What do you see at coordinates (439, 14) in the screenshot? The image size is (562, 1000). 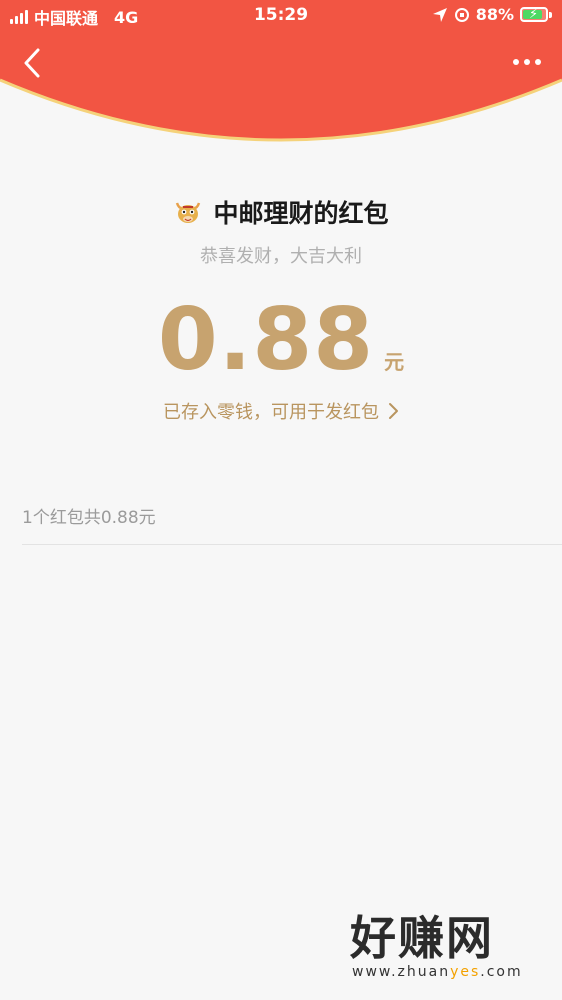 I see `location-icon` at bounding box center [439, 14].